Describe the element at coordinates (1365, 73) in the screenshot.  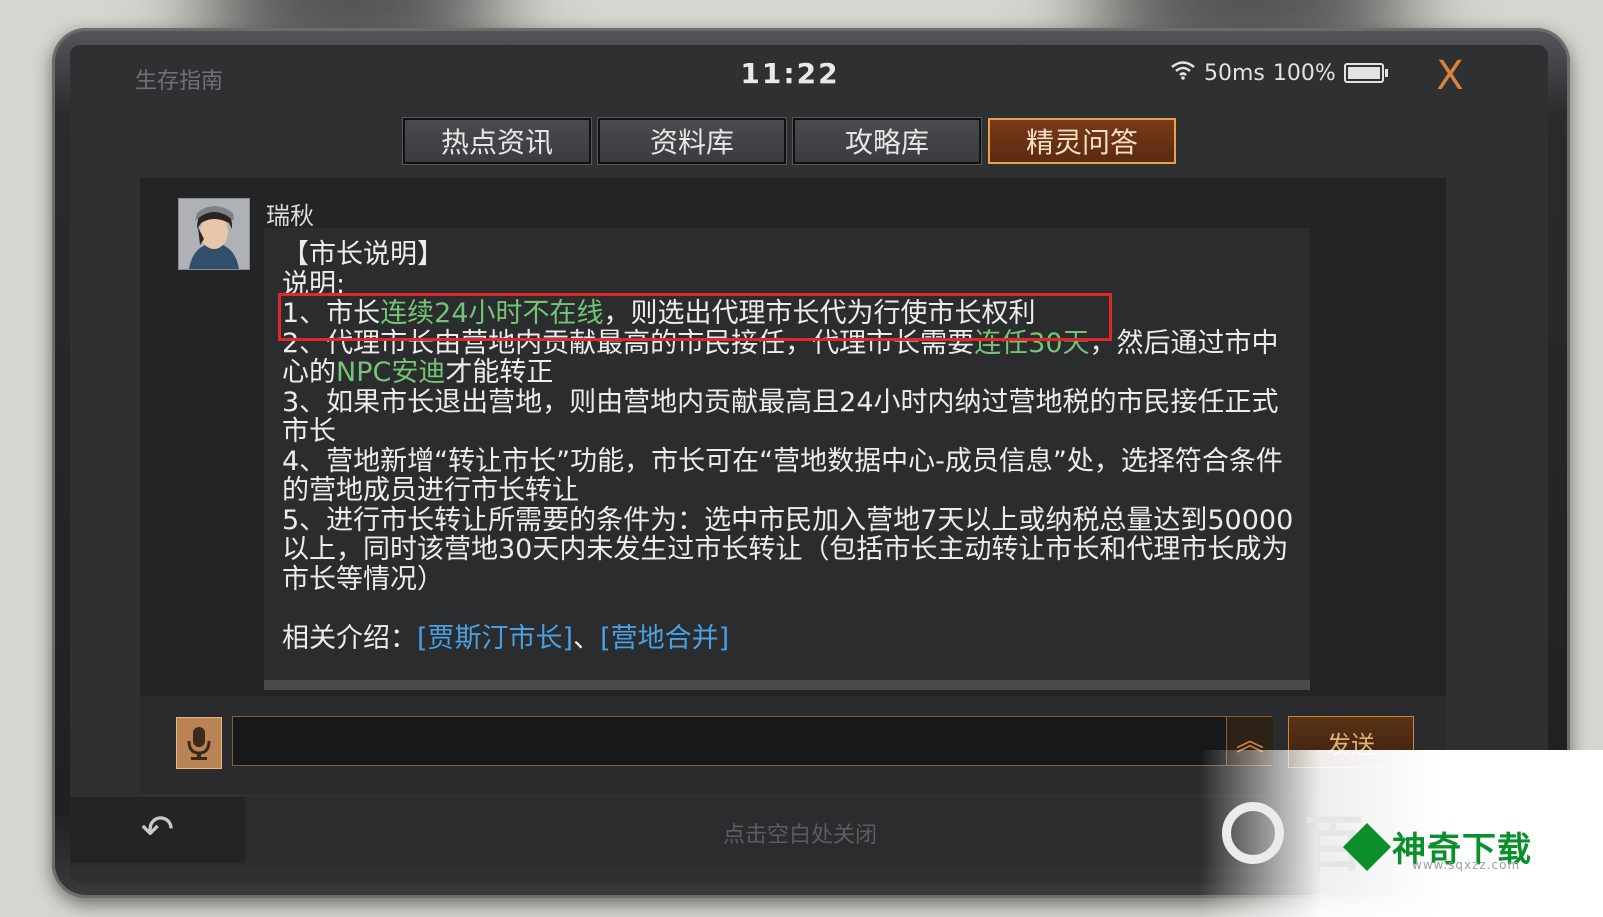
I see `battery-icon` at that location.